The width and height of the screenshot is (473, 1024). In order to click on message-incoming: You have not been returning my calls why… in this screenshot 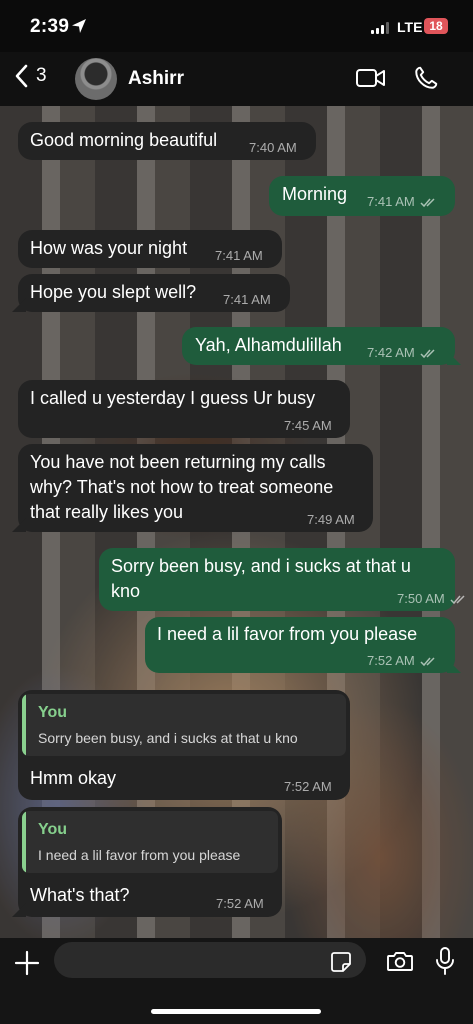, I will do `click(192, 488)`.